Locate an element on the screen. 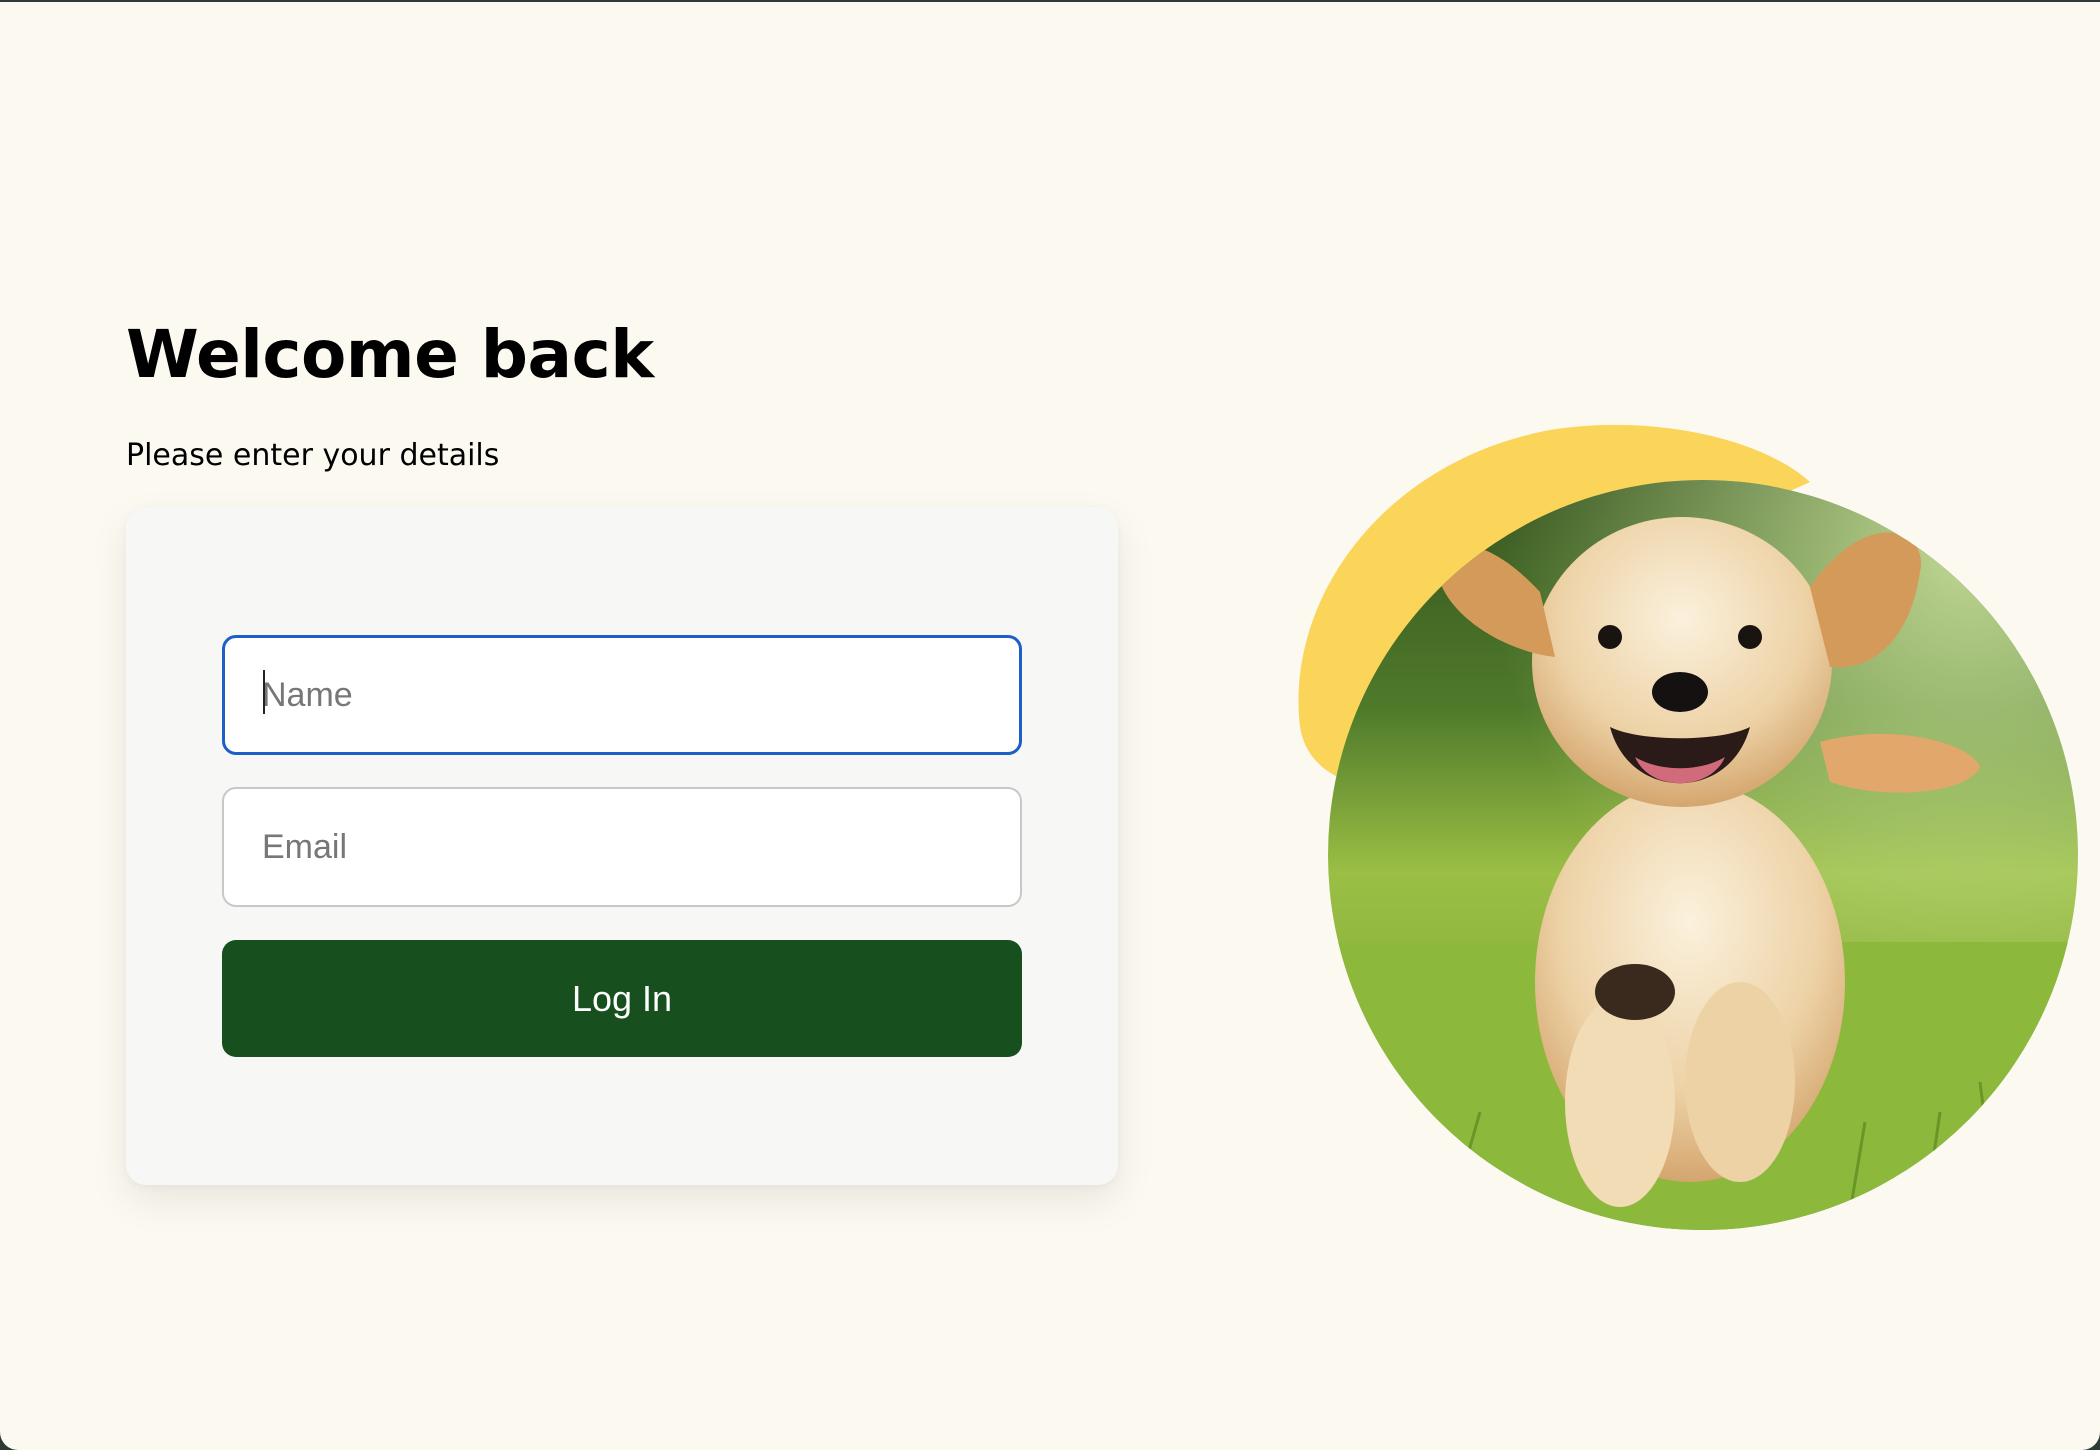 The height and width of the screenshot is (1450, 2100). login-button: Log In is located at coordinates (622, 998).